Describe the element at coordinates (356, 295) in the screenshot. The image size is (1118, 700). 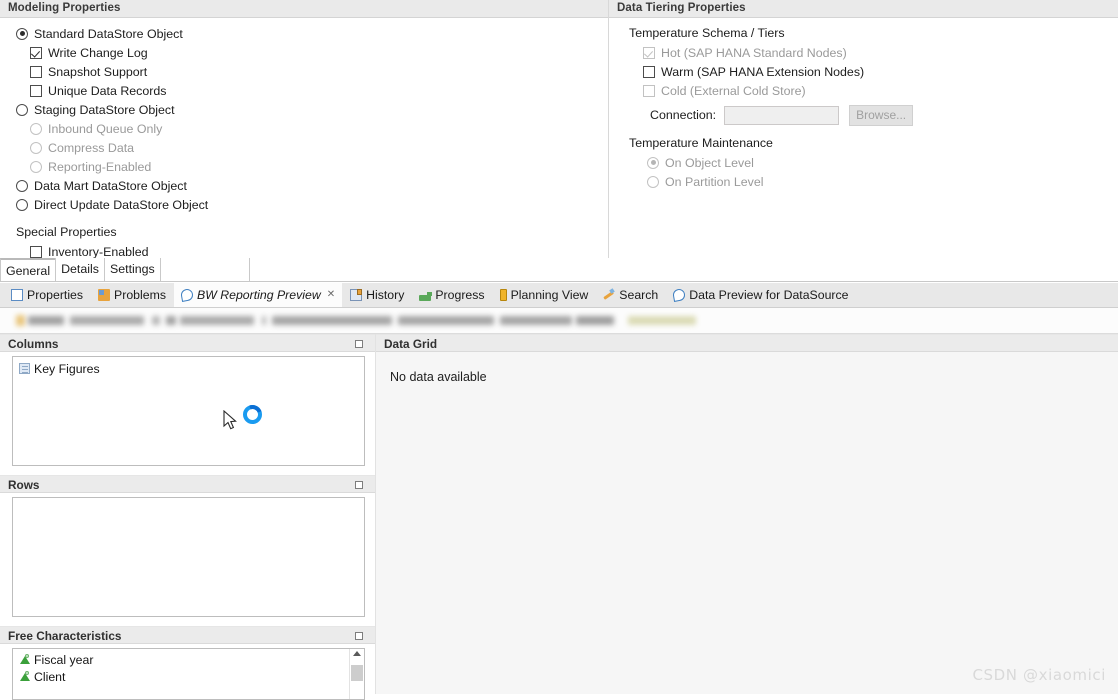
I see `history-icon` at that location.